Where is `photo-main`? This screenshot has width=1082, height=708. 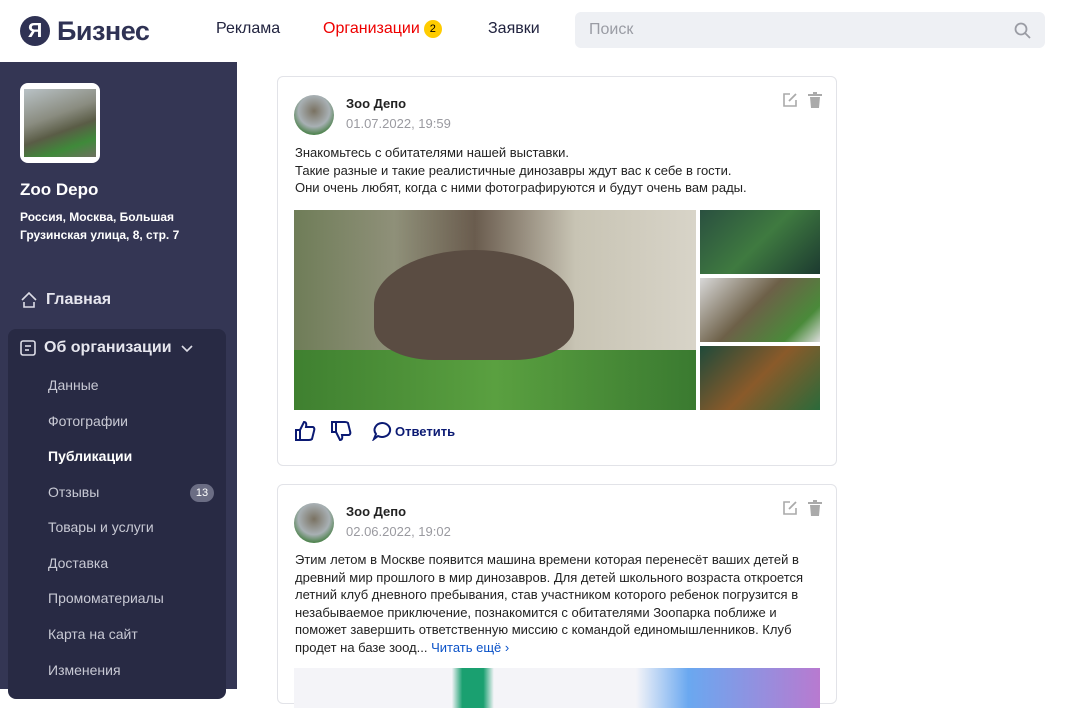
photo-main is located at coordinates (495, 310).